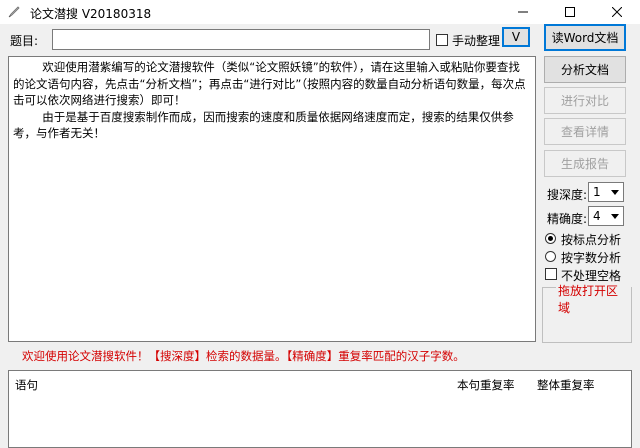 The image size is (640, 448). I want to click on title-bar: 论文潜搜 V20180318, so click(320, 12).